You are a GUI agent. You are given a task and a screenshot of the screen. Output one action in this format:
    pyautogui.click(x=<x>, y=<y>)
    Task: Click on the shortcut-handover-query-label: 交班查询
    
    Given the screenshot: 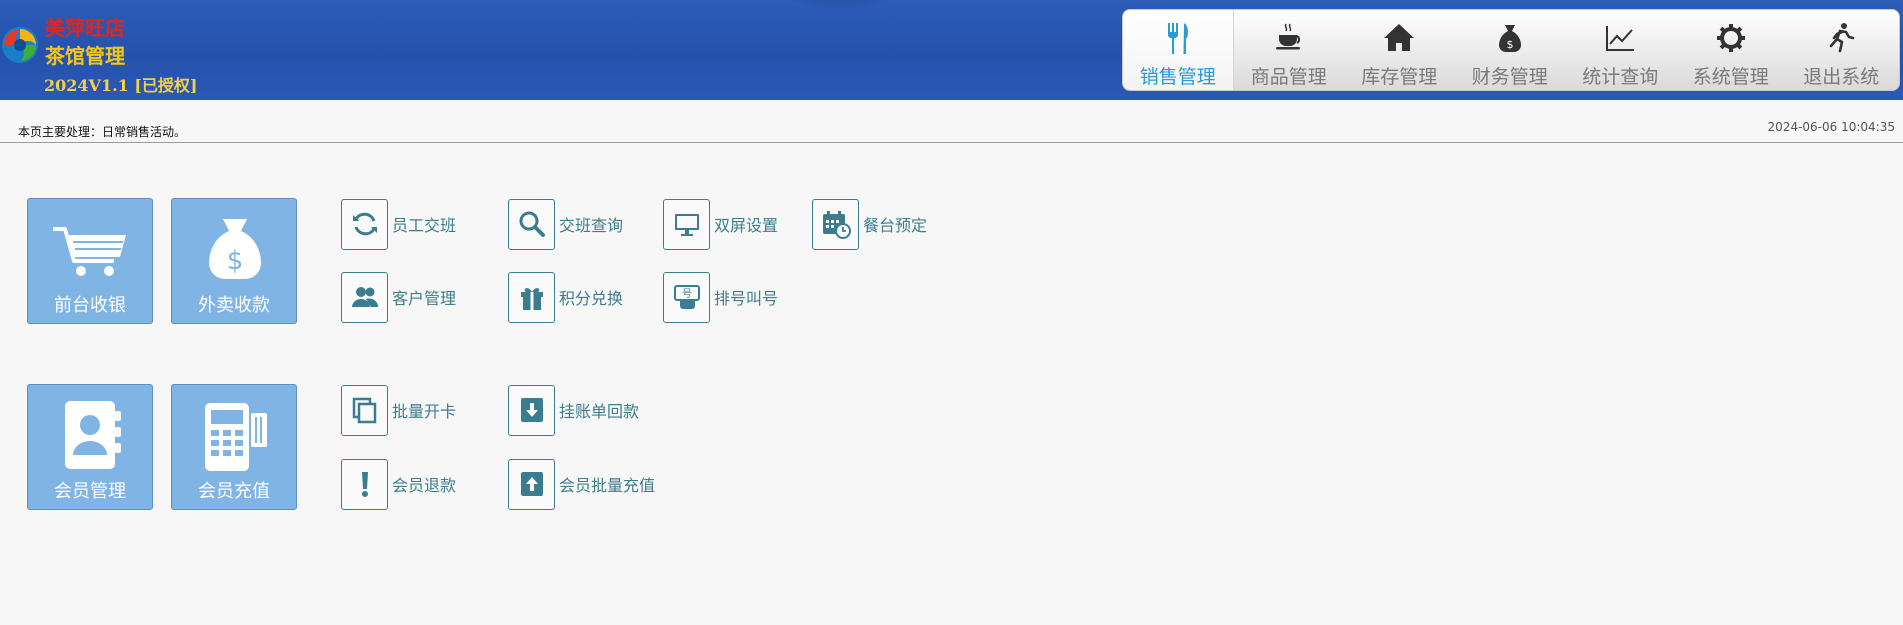 What is the action you would take?
    pyautogui.click(x=591, y=225)
    